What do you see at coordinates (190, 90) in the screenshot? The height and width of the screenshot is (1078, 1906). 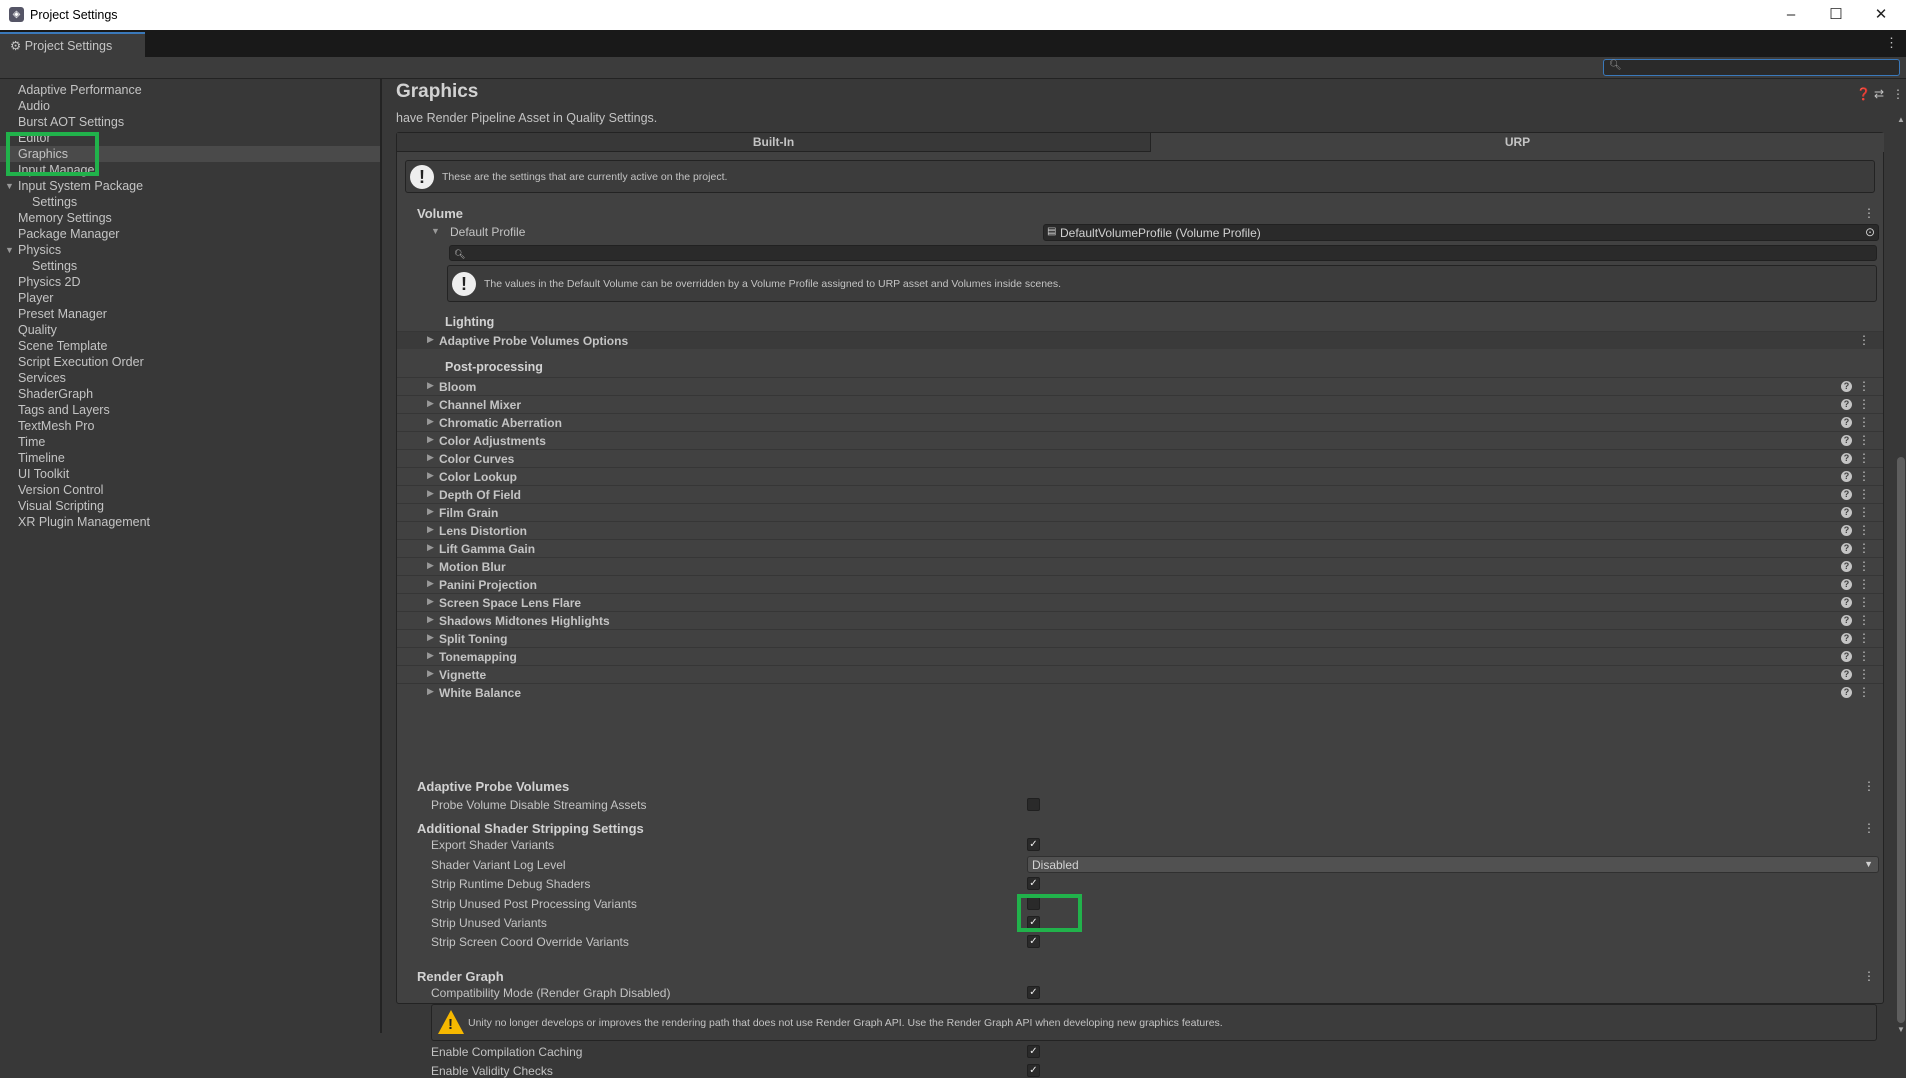 I see `sidebar-item: Adaptive Performance` at bounding box center [190, 90].